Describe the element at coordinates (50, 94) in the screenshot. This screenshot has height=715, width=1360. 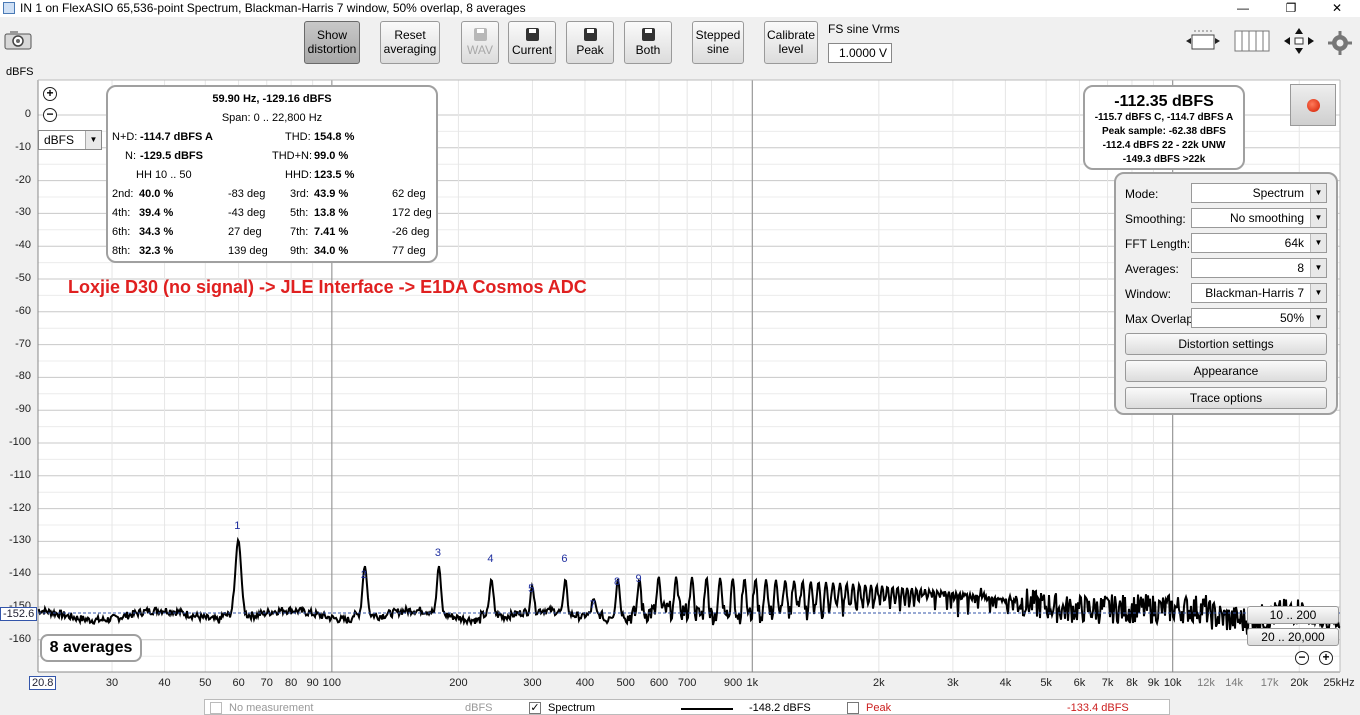
I see `zoom-in-icon: +` at that location.